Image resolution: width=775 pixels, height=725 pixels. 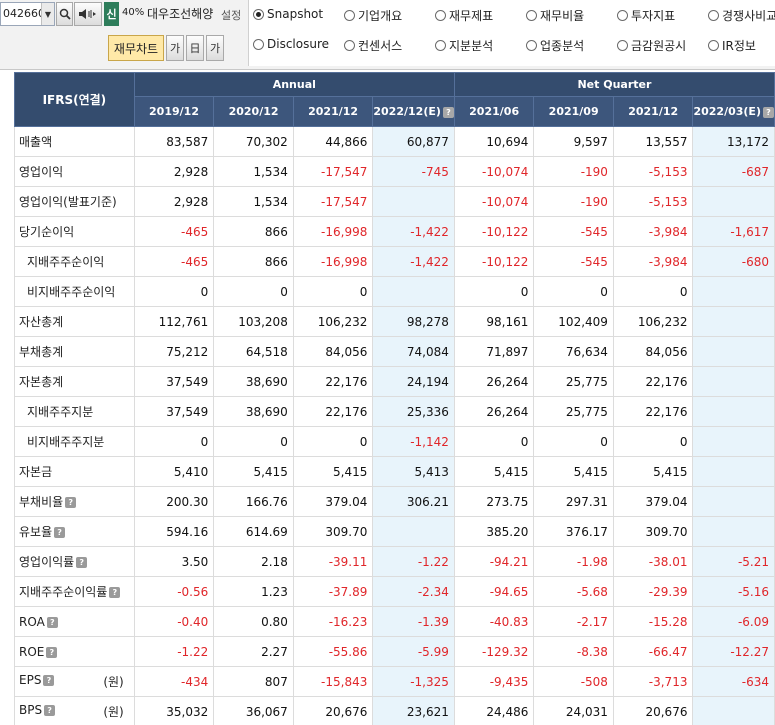 I want to click on table-cell: -3,984, so click(x=653, y=261).